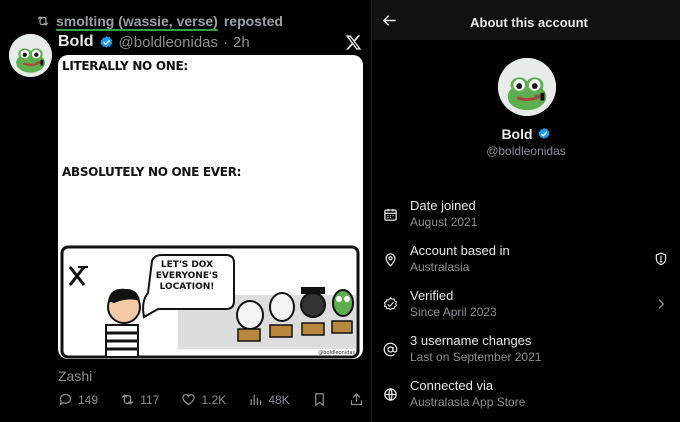 This screenshot has width=680, height=422. I want to click on tweet-caption: Zashi, so click(75, 376).